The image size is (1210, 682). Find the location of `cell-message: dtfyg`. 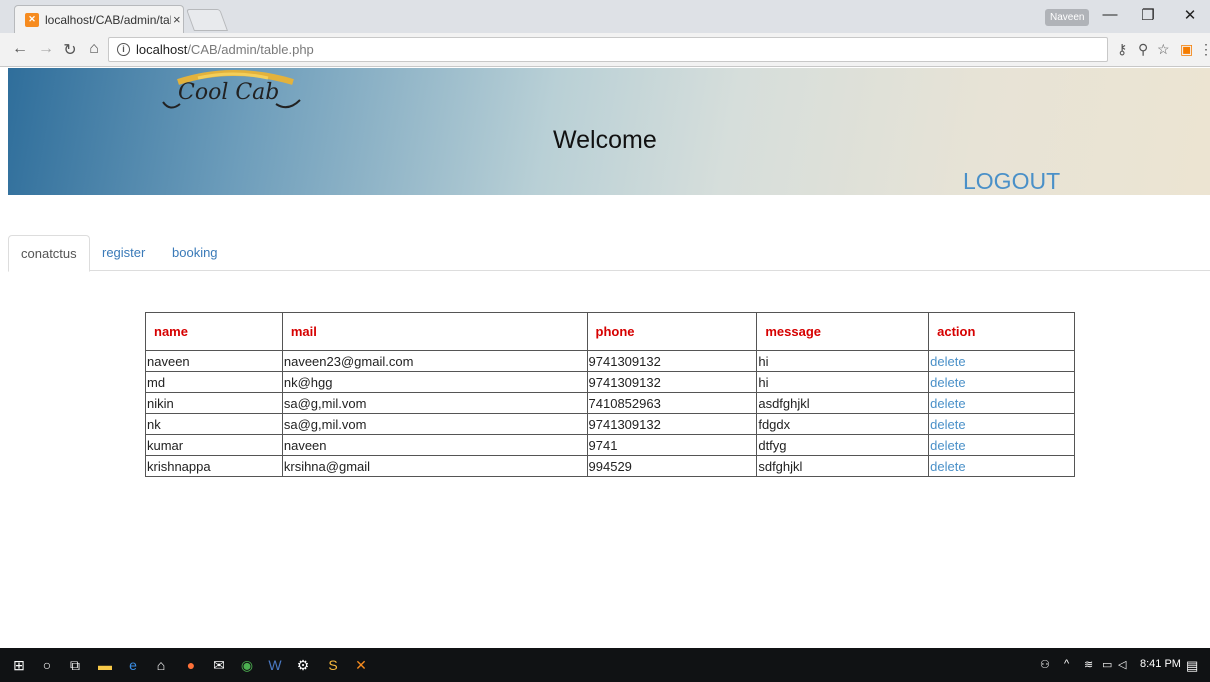

cell-message: dtfyg is located at coordinates (843, 445).